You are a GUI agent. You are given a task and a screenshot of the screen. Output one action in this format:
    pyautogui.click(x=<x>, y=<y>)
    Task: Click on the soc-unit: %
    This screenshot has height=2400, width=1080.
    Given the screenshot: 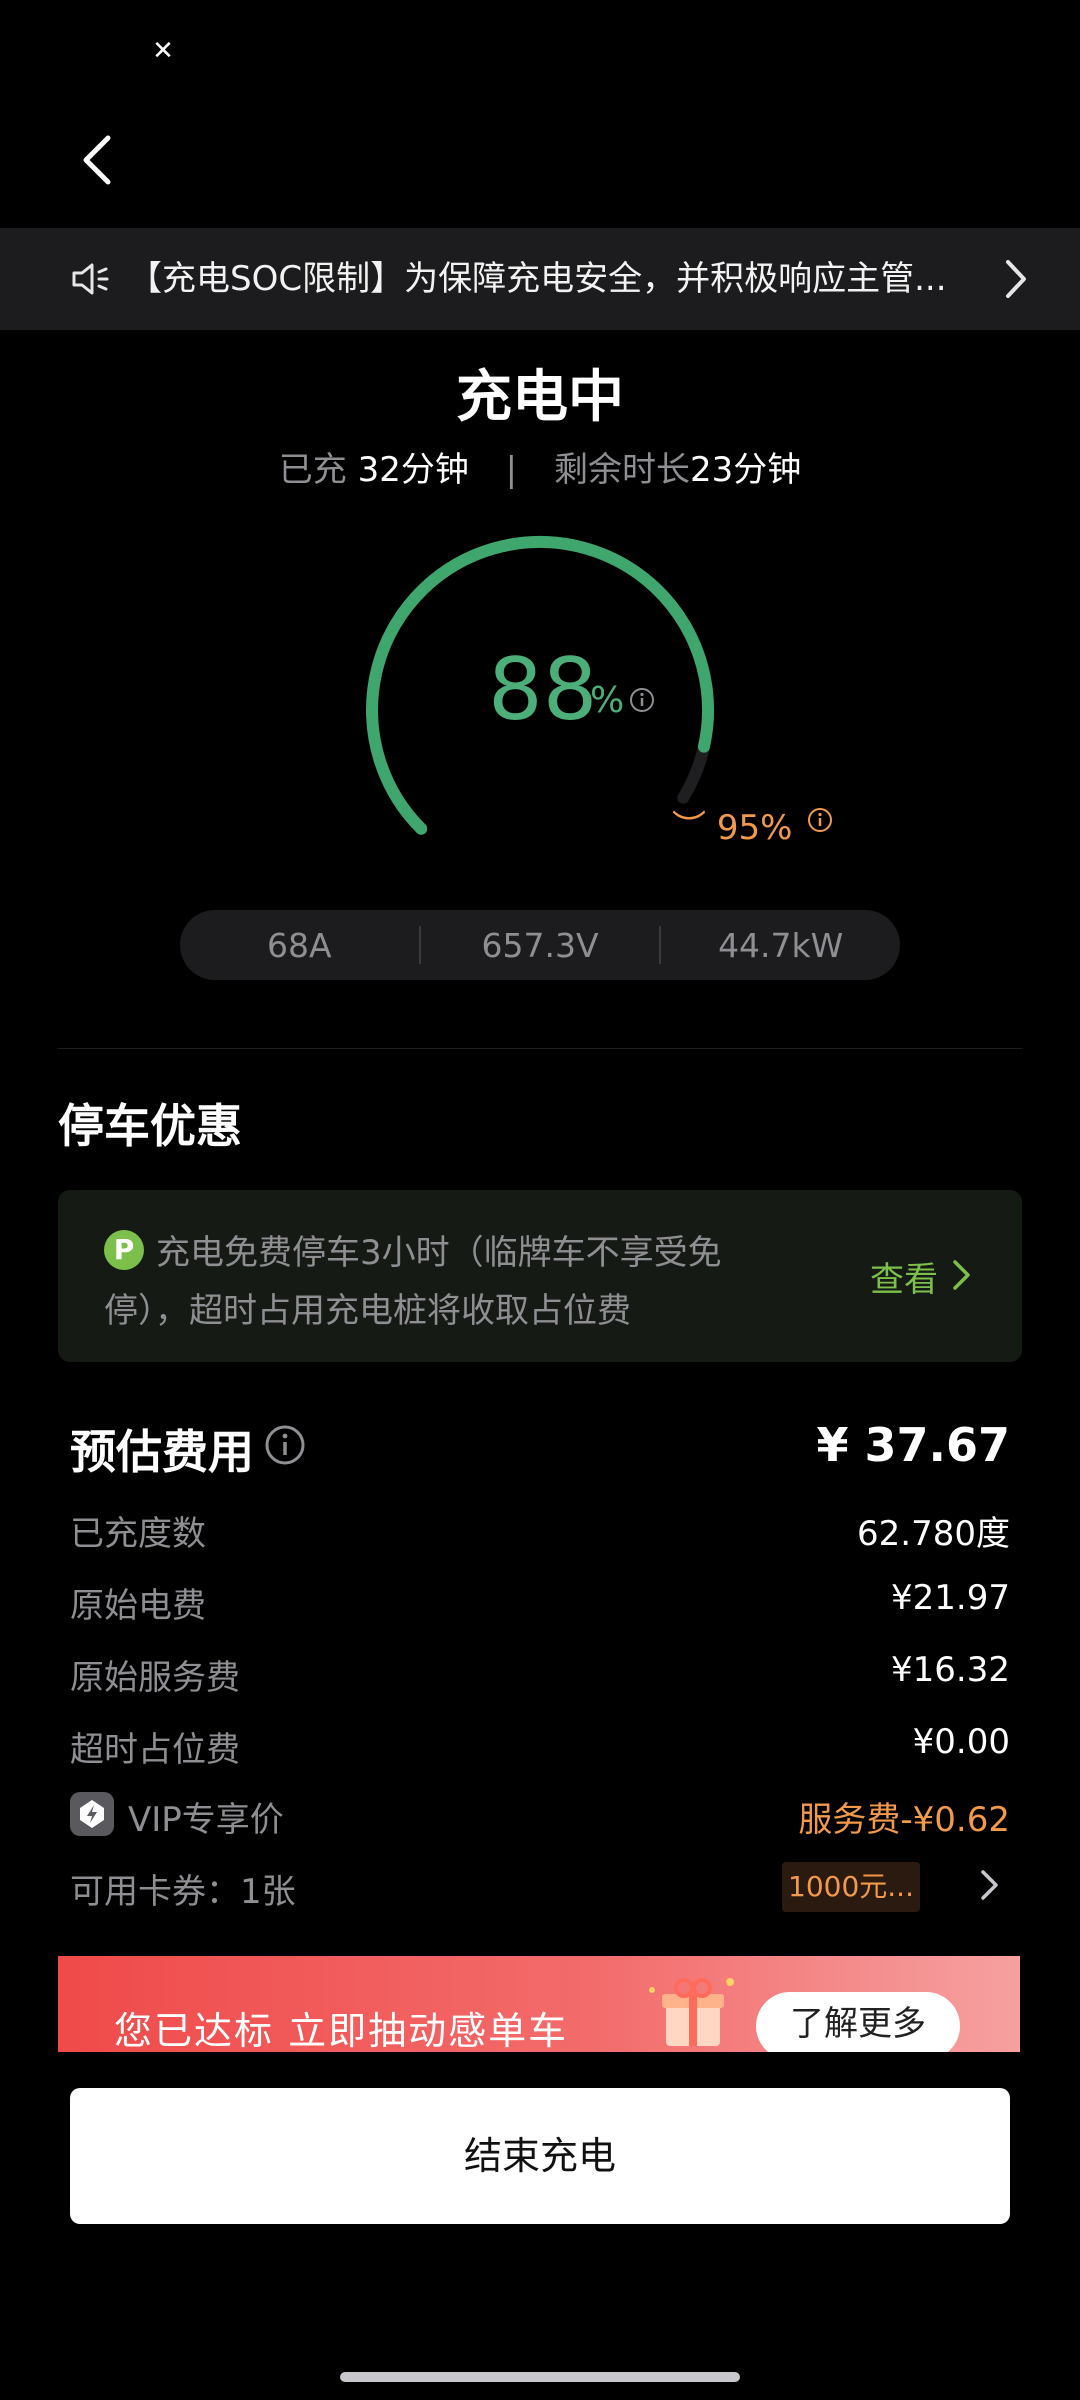 What is the action you would take?
    pyautogui.click(x=607, y=700)
    